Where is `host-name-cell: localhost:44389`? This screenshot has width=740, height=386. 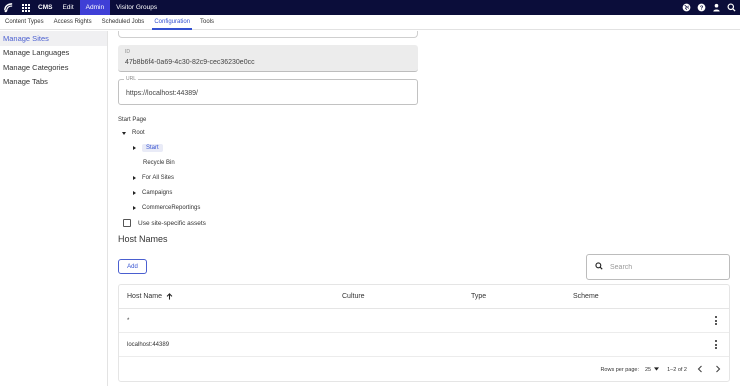
host-name-cell: localhost:44389 is located at coordinates (148, 345).